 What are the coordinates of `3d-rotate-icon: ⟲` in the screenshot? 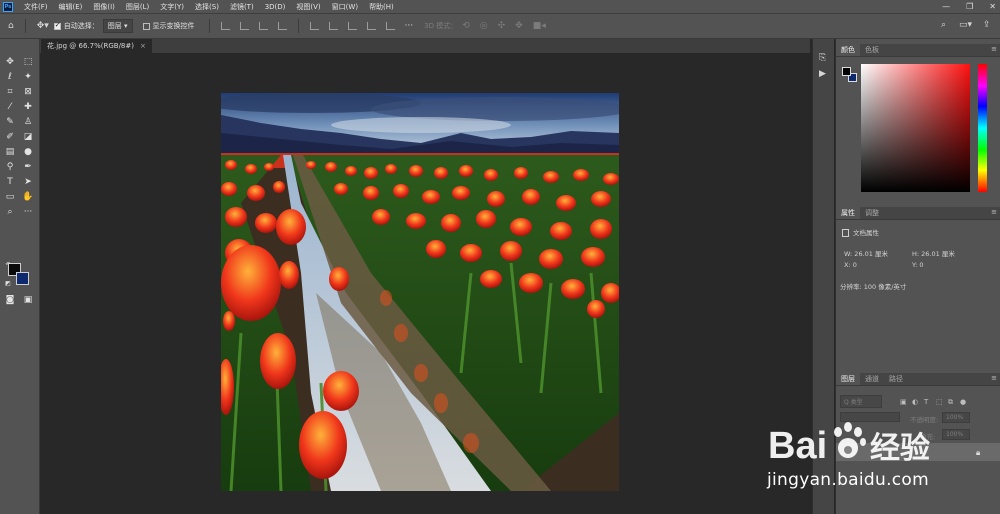 It's located at (466, 26).